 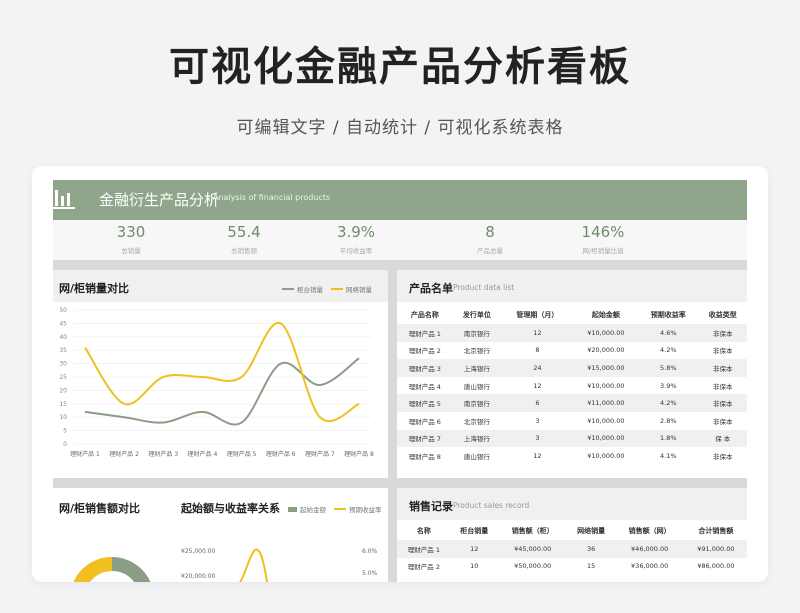 I want to click on table-cell: 理财产品 1, so click(x=424, y=549).